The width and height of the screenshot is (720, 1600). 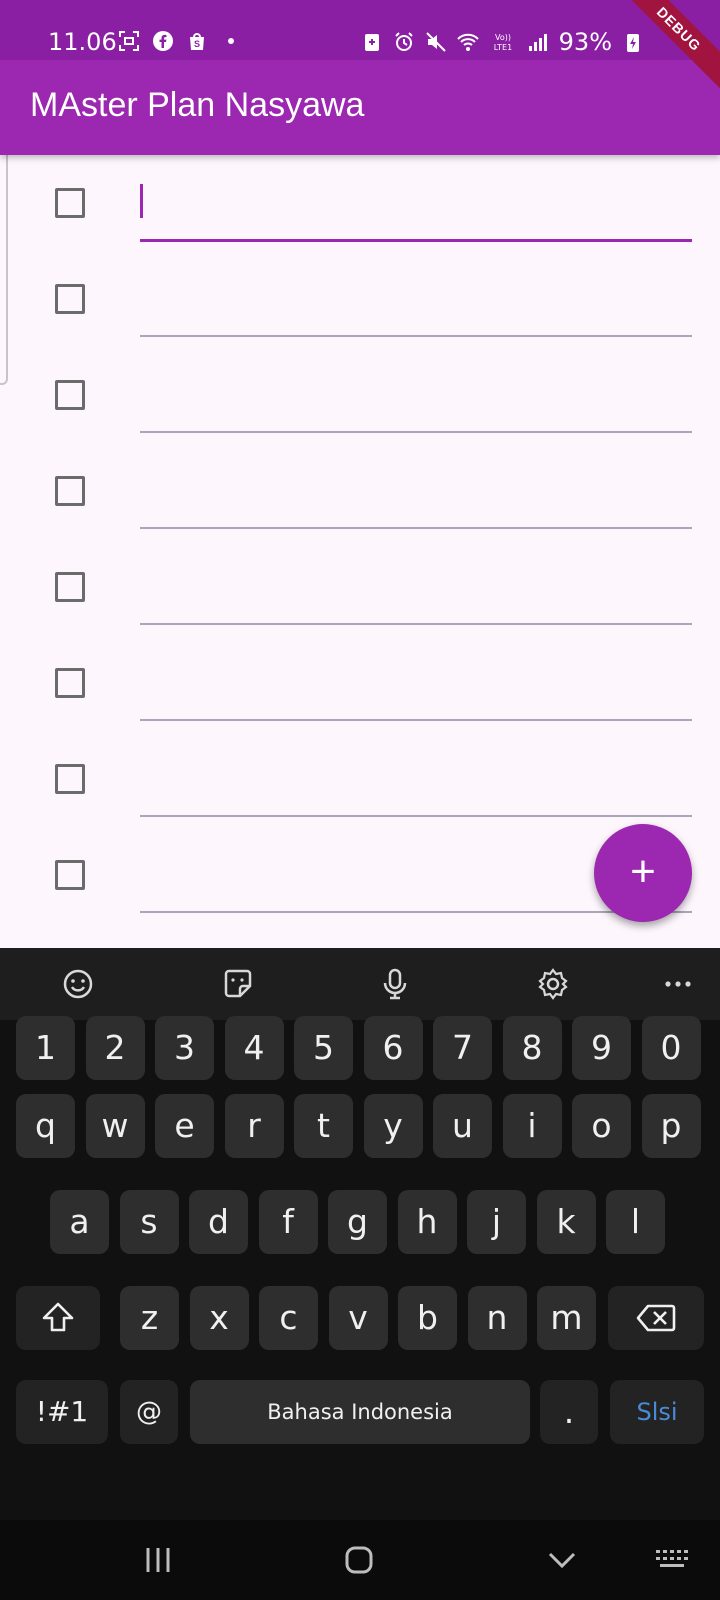 What do you see at coordinates (184, 1048) in the screenshot?
I see `key-3: 3` at bounding box center [184, 1048].